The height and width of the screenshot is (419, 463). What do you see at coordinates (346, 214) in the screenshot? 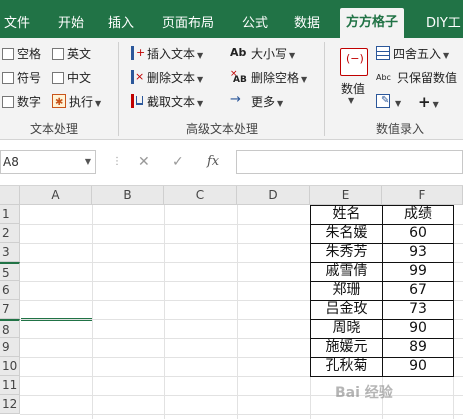
I see `table-header-name: 姓名` at bounding box center [346, 214].